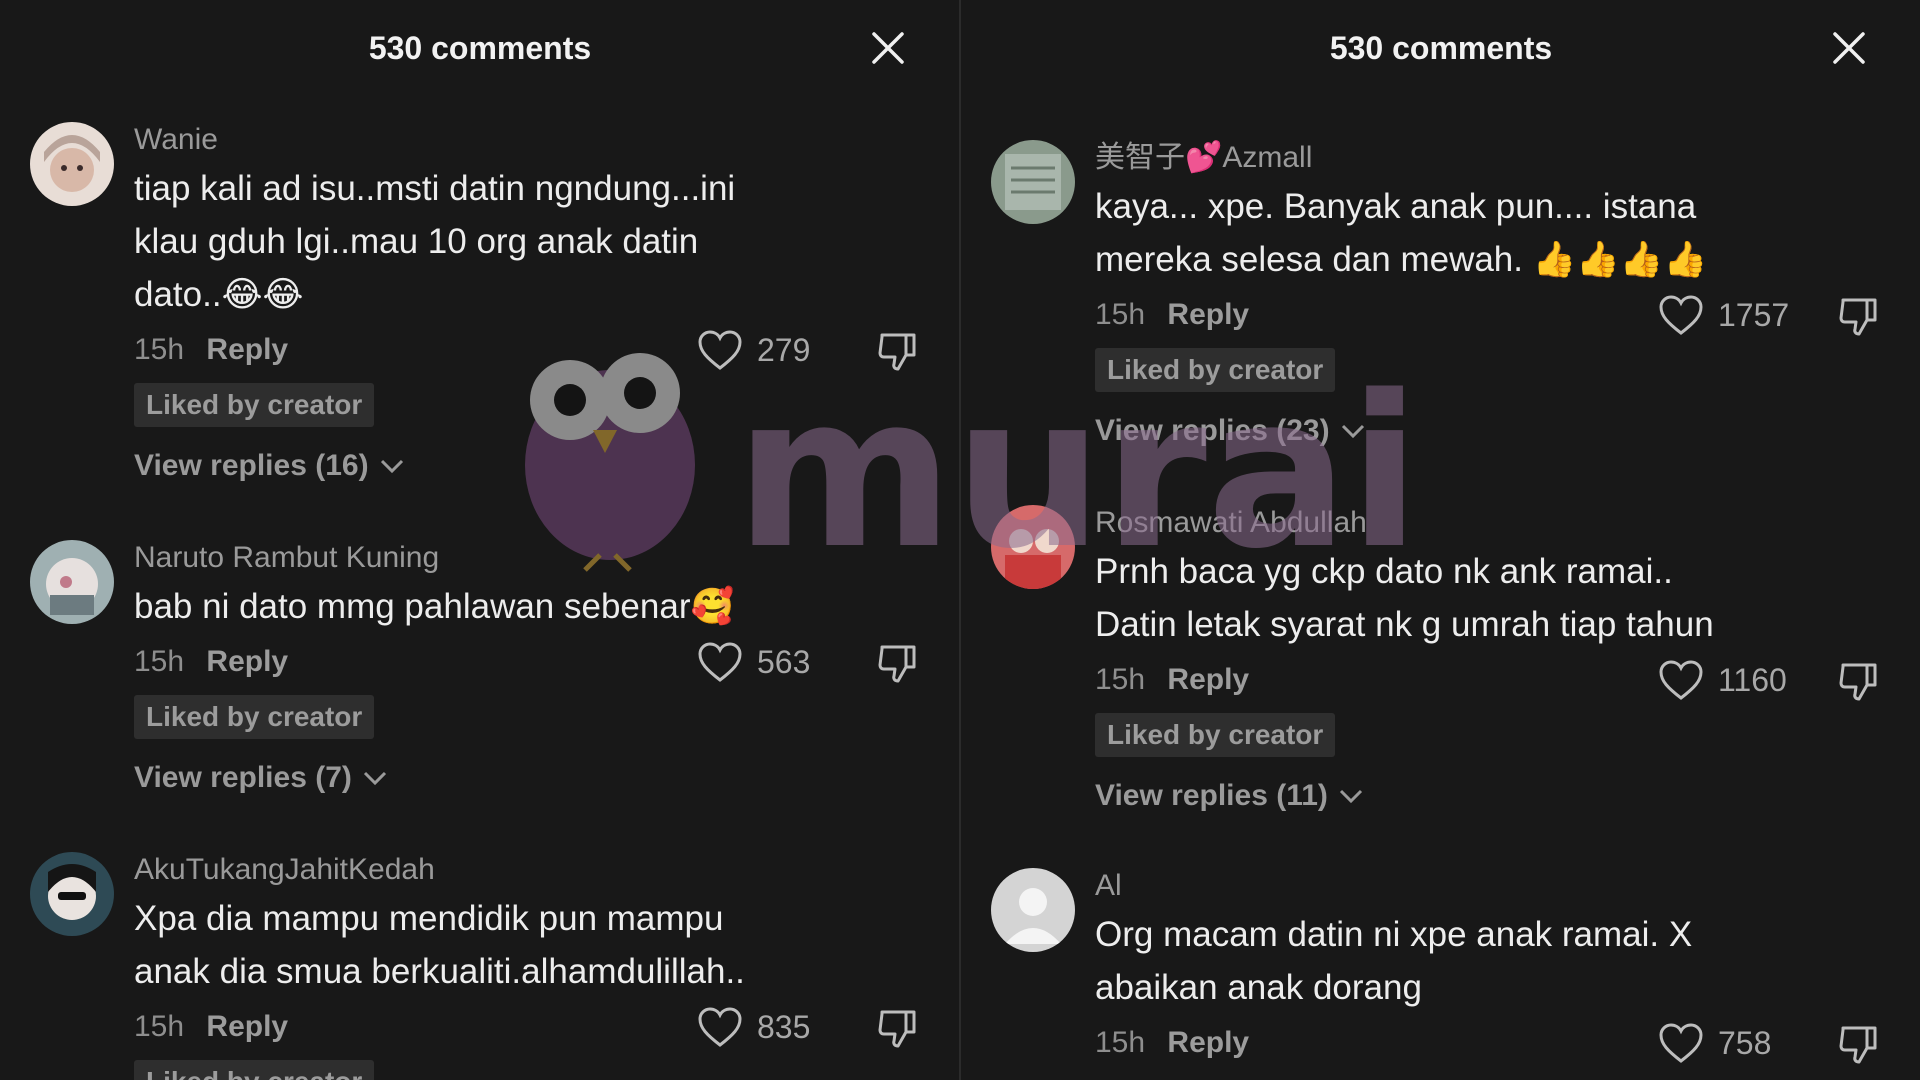  I want to click on default-avatar-icon, so click(1033, 910).